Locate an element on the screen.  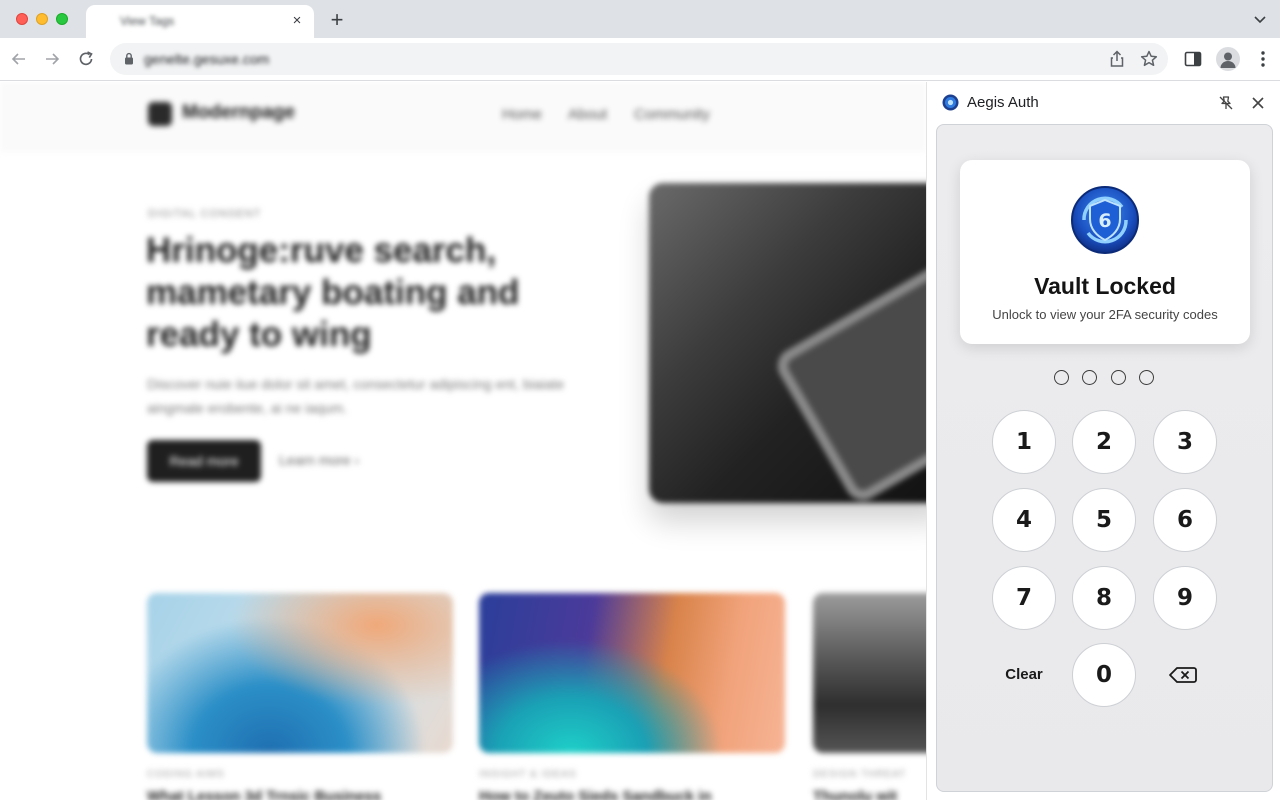
browser-tab-strip: View Tags × + is located at coordinates (640, 19).